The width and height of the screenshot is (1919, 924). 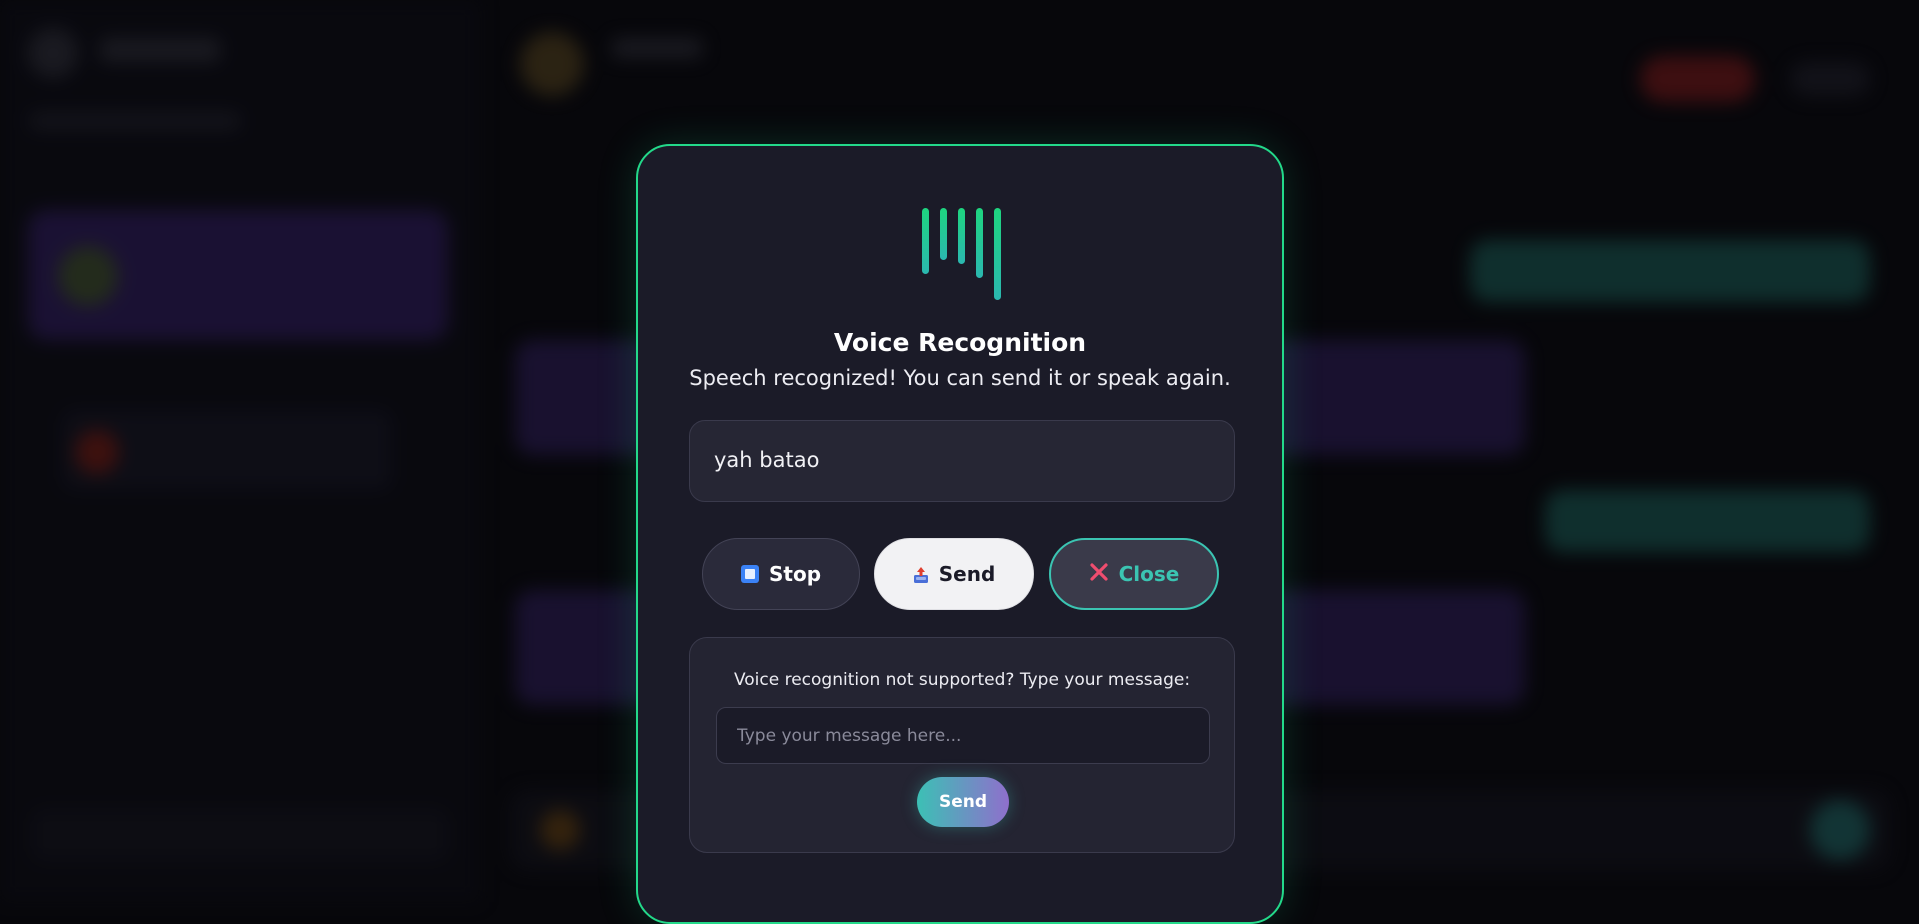 I want to click on transcript-text: yah batao, so click(x=767, y=460).